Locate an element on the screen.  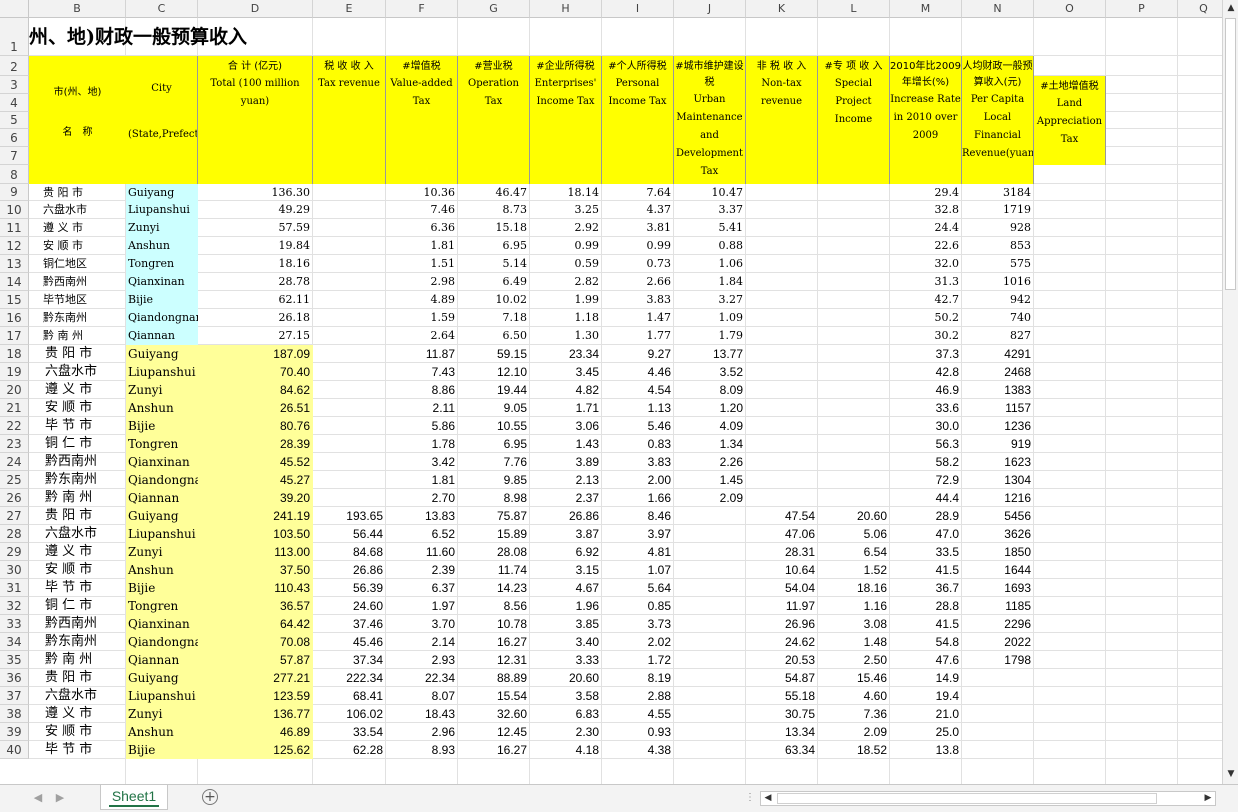
column-header-n: N is located at coordinates (998, 9).